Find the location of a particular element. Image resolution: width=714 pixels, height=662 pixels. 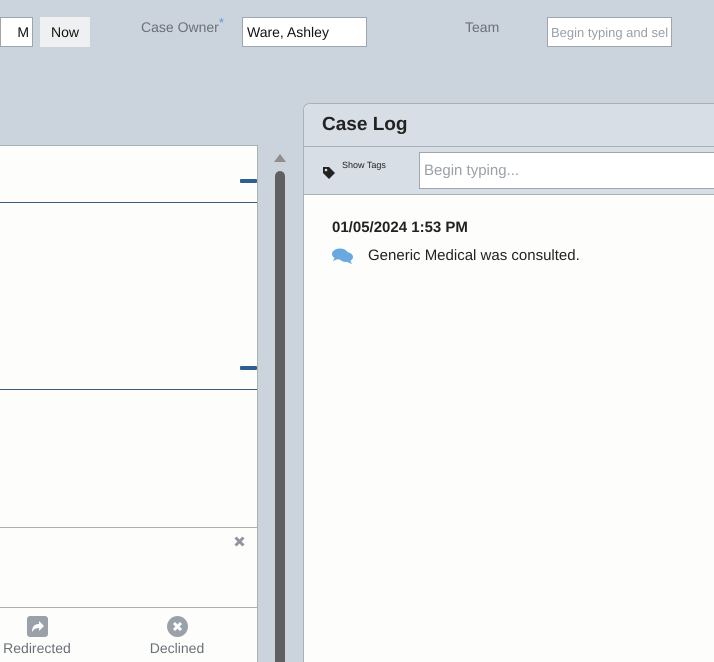

field-label: Team is located at coordinates (482, 27).